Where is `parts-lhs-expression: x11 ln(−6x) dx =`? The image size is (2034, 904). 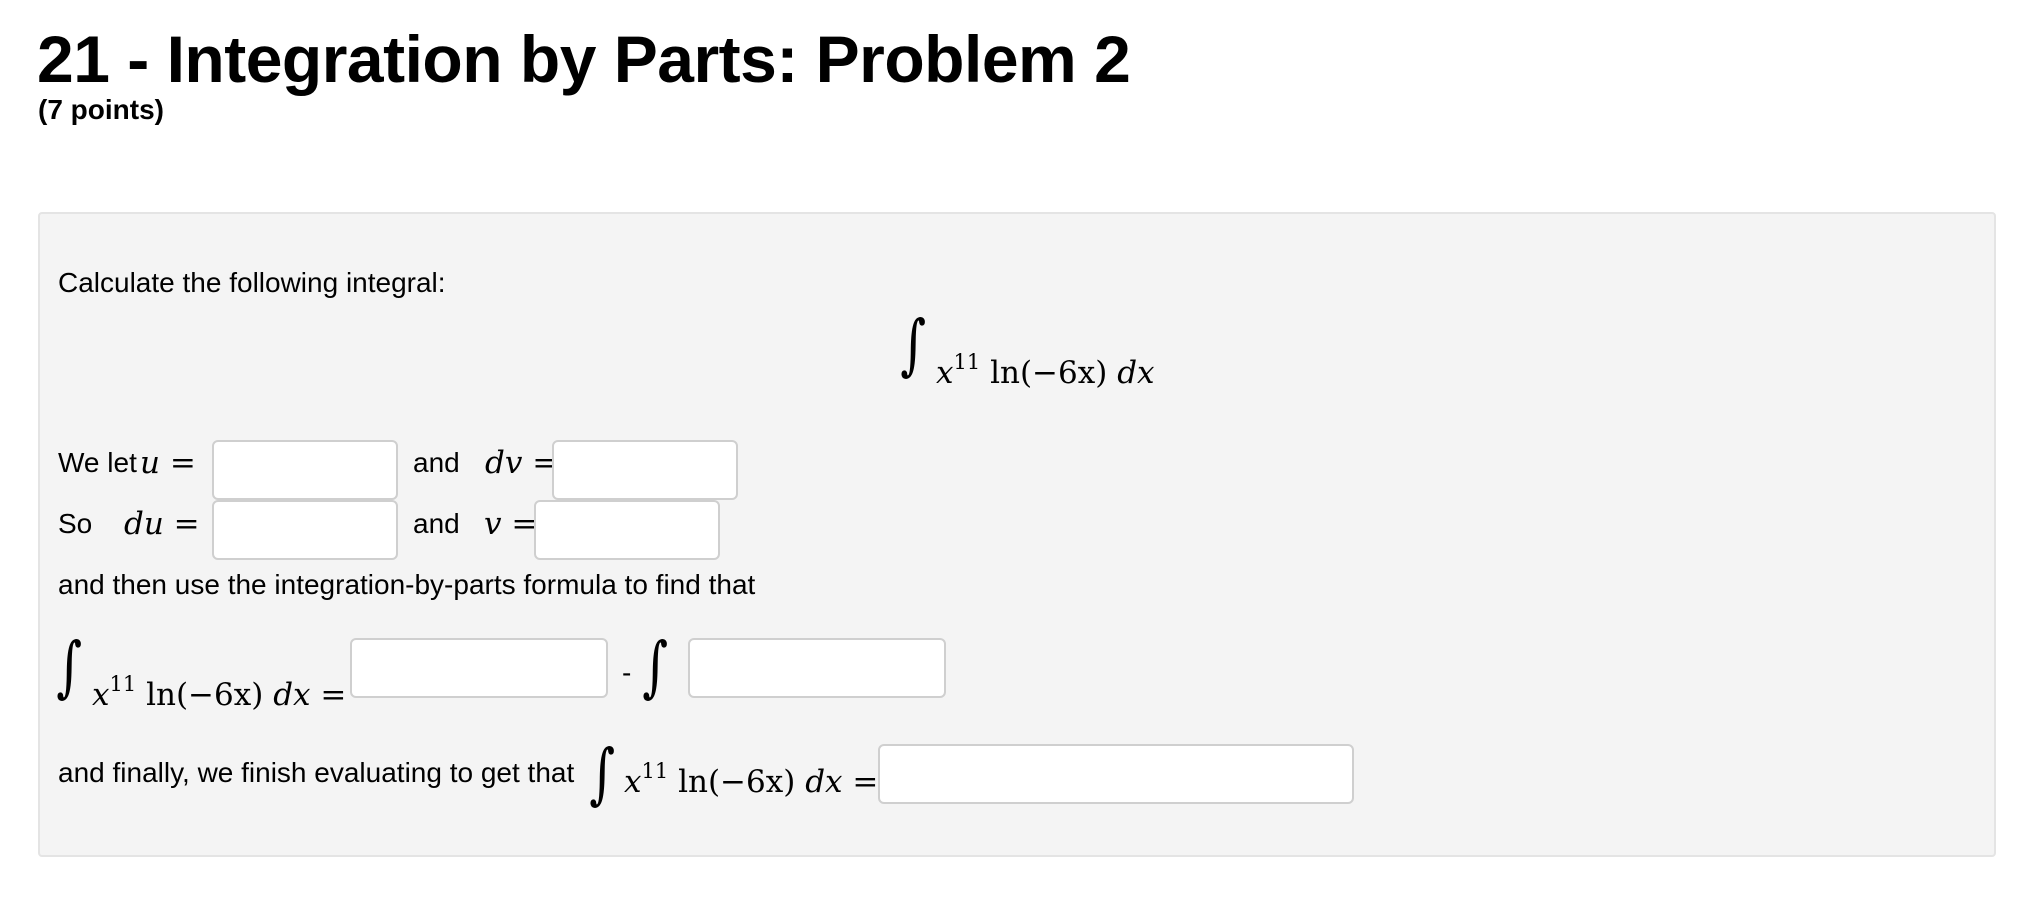 parts-lhs-expression: x11 ln(−6x) dx = is located at coordinates (219, 692).